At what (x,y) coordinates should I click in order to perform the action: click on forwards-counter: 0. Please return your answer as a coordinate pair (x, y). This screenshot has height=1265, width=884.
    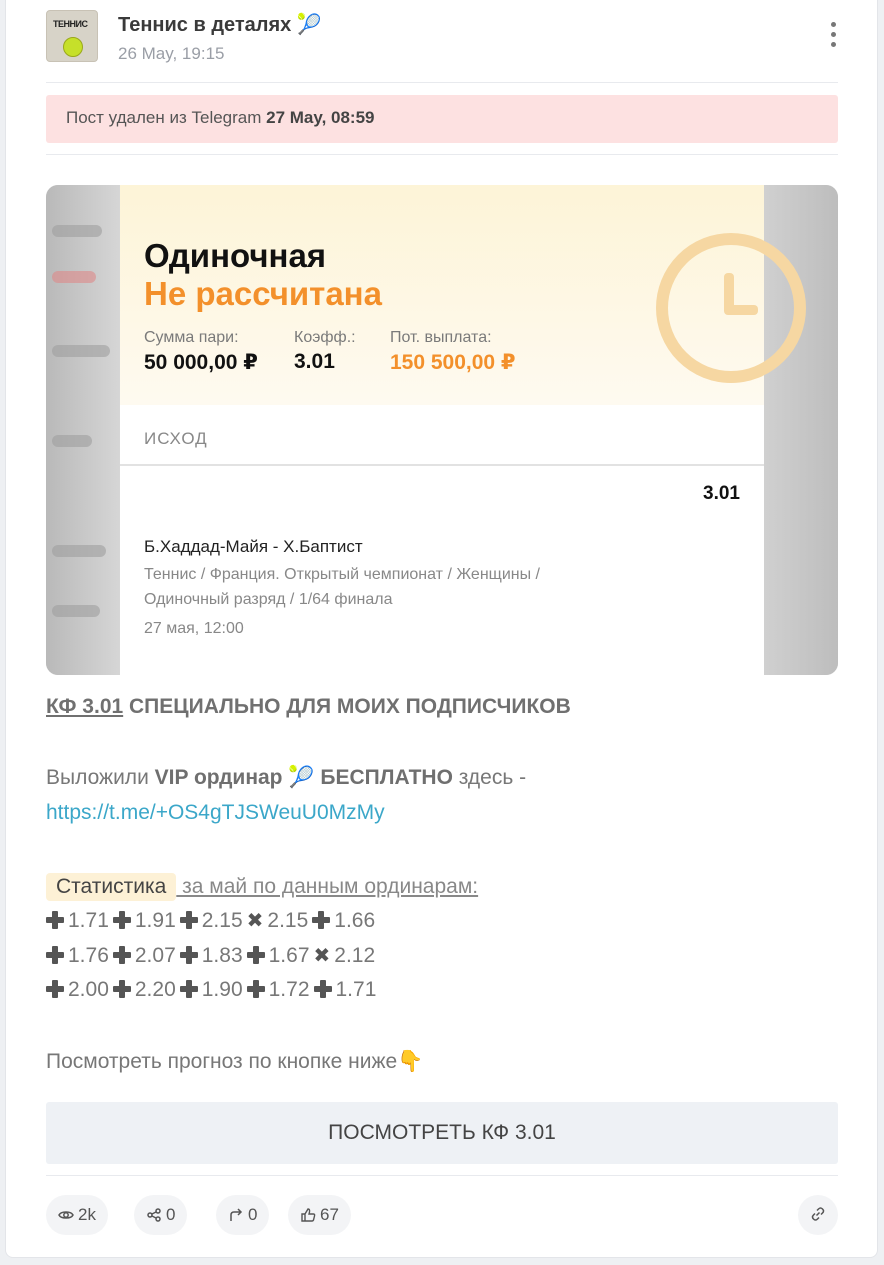
    Looking at the image, I should click on (243, 1215).